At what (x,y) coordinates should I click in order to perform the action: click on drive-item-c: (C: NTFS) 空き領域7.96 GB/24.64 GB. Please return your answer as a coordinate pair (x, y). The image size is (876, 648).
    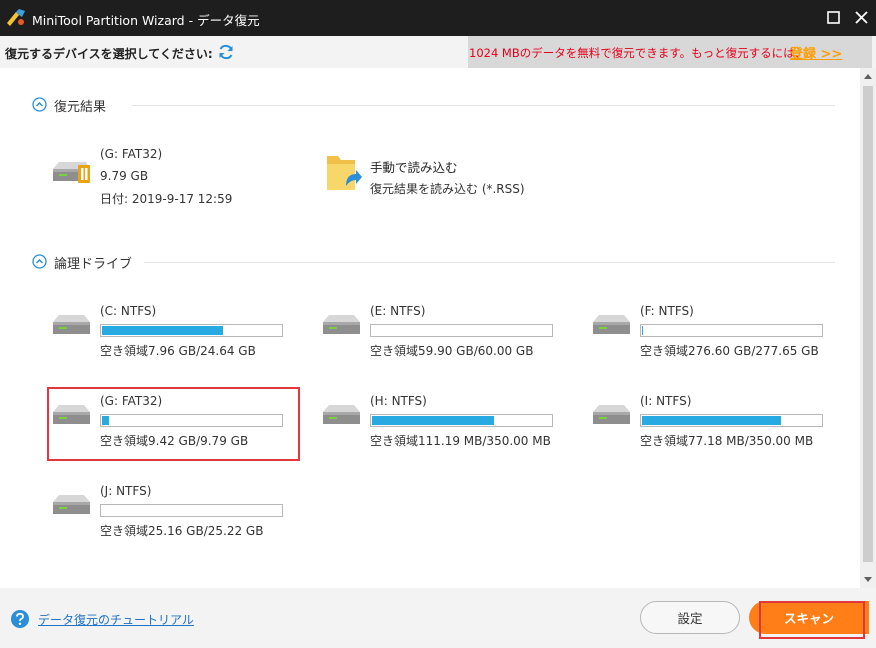
    Looking at the image, I should click on (172, 333).